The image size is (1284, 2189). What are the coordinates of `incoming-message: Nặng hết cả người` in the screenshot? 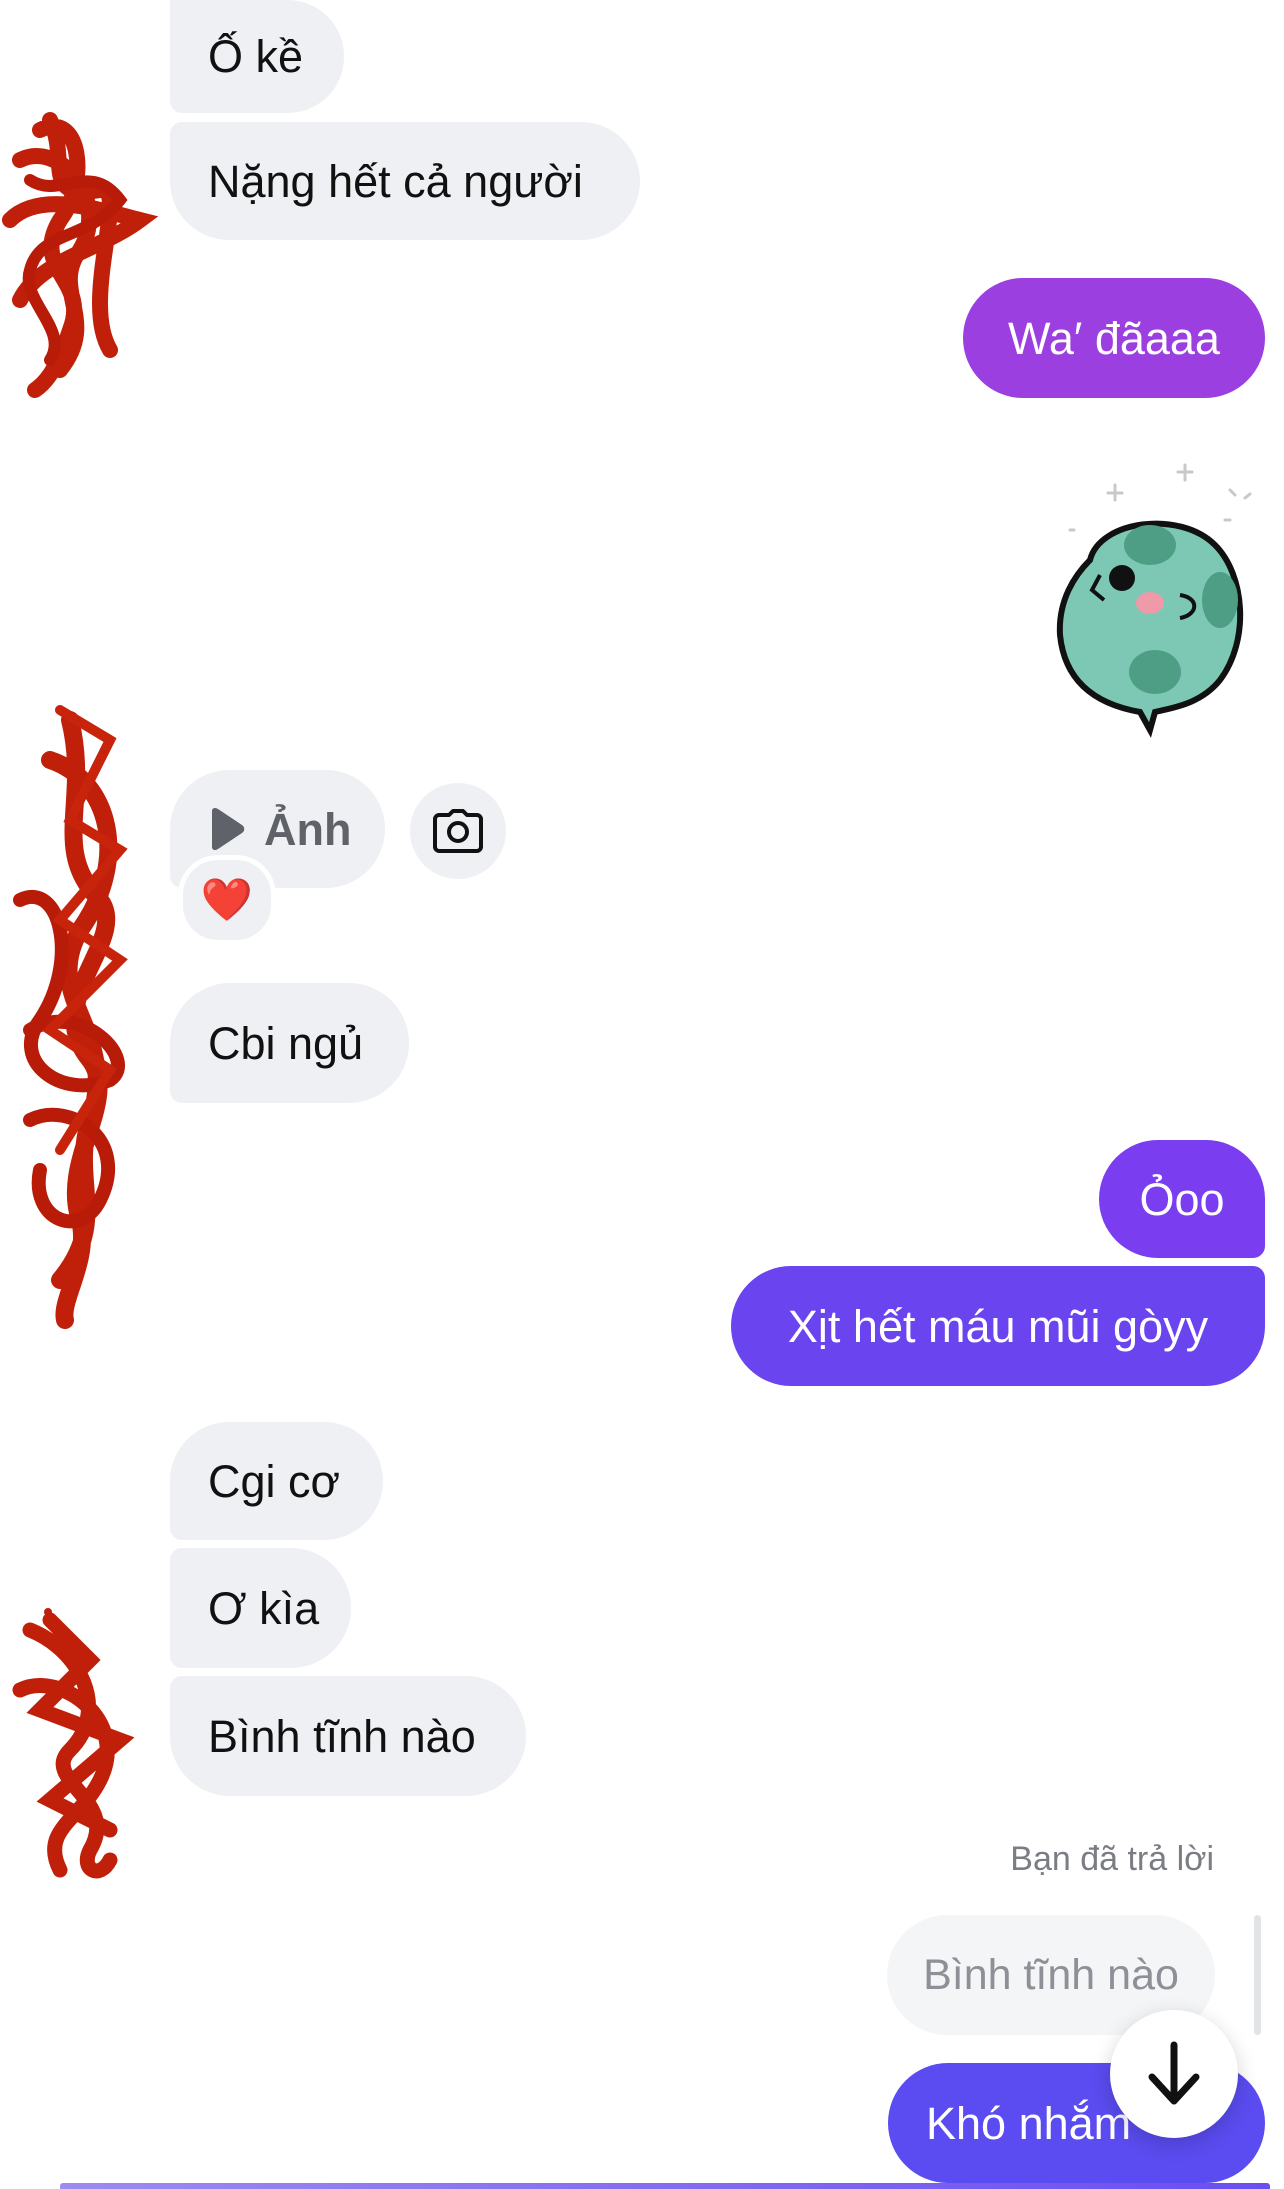 It's located at (405, 181).